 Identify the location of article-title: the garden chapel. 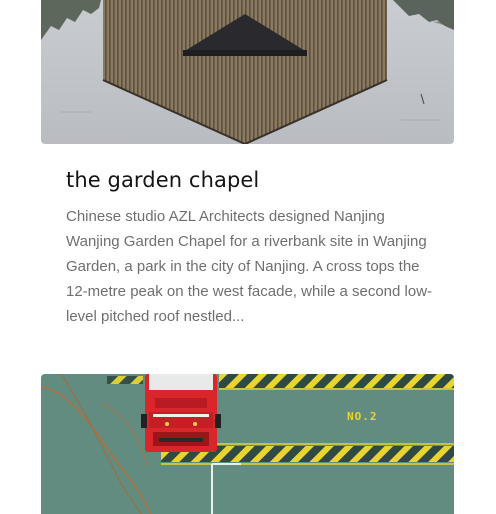
(260, 180).